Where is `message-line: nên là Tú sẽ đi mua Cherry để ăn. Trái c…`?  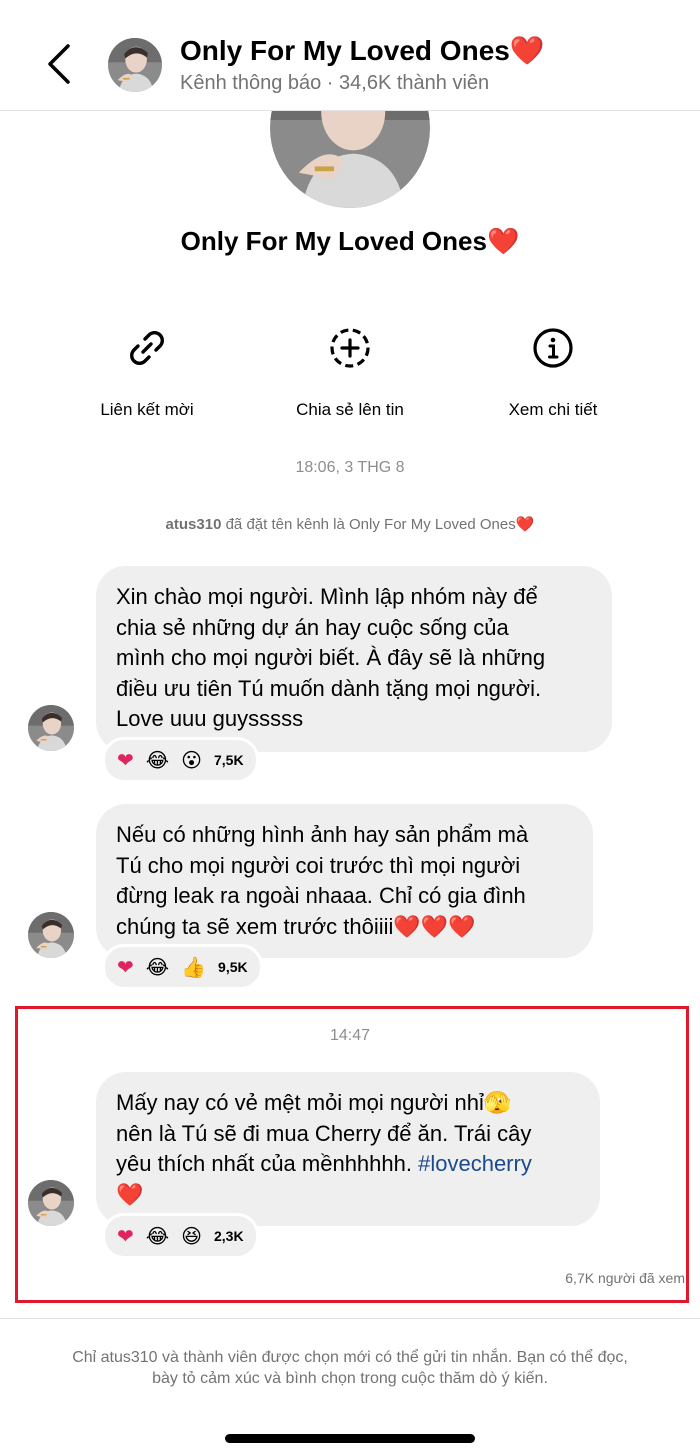
message-line: nên là Tú sẽ đi mua Cherry để ăn. Trái c… is located at coordinates (324, 1133).